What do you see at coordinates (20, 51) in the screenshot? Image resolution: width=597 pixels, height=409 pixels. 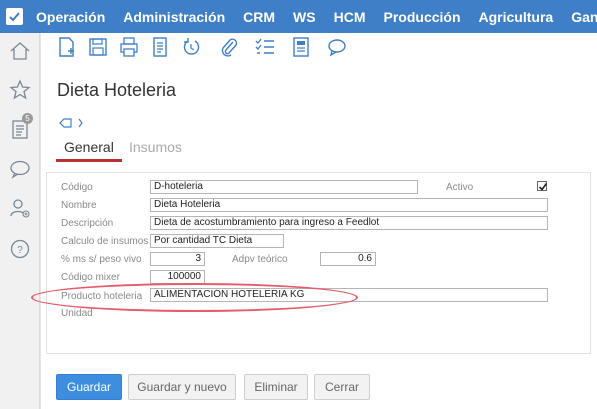 I see `home-icon` at bounding box center [20, 51].